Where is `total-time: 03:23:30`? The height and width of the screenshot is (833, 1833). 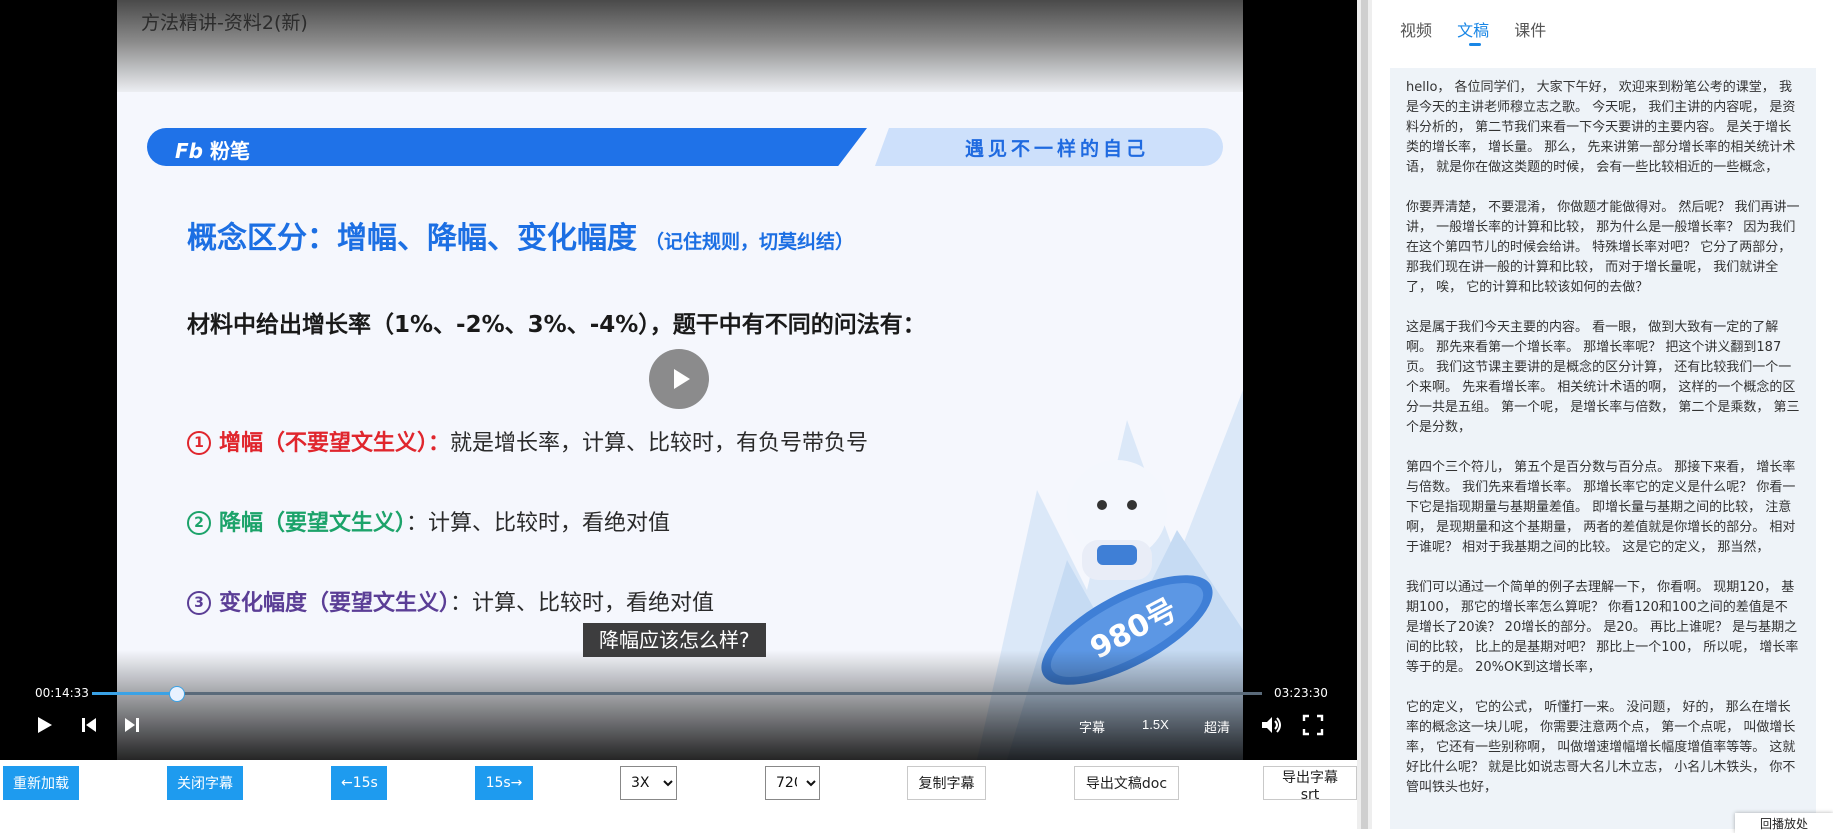
total-time: 03:23:30 is located at coordinates (1301, 693).